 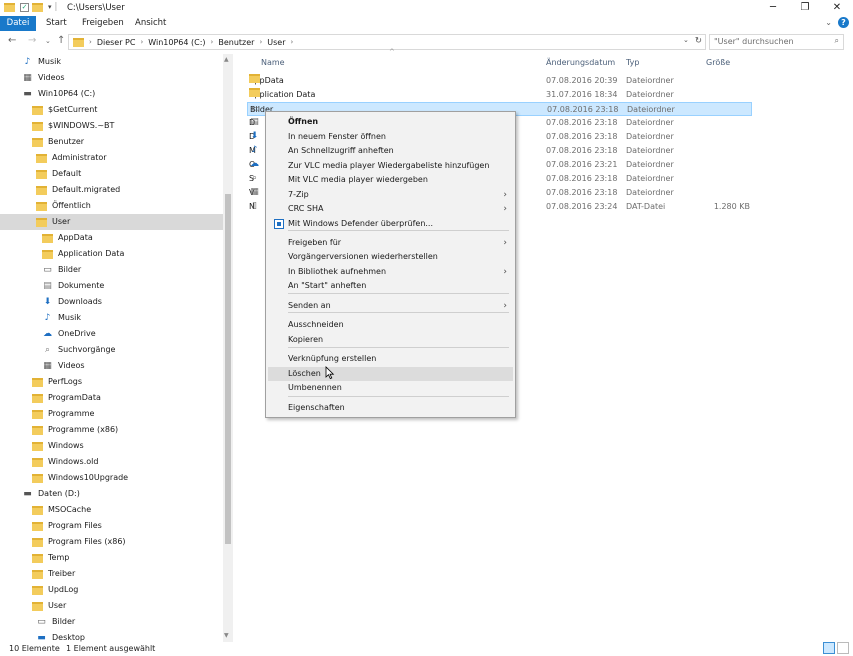 I want to click on properties-icon: ✓, so click(x=24, y=7).